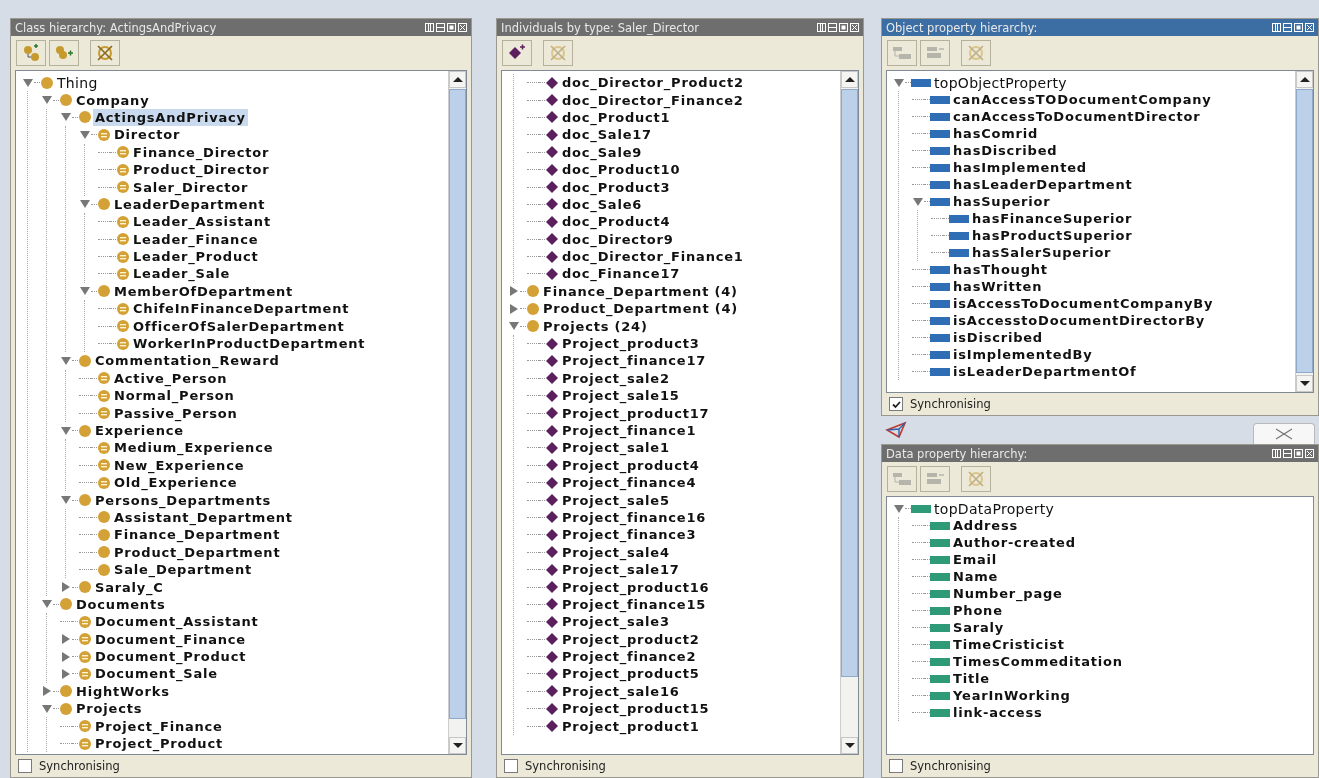 This screenshot has height=778, width=1319. I want to click on tree-item: Leader_Sale, so click(182, 274).